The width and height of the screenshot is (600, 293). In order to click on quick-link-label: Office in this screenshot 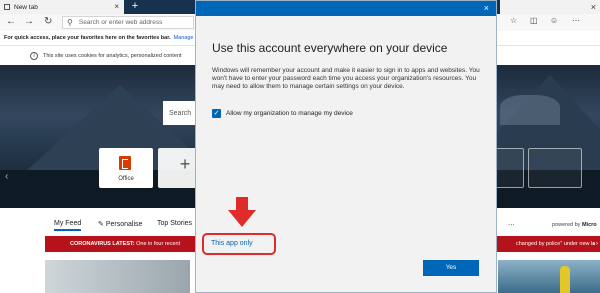, I will do `click(126, 179)`.